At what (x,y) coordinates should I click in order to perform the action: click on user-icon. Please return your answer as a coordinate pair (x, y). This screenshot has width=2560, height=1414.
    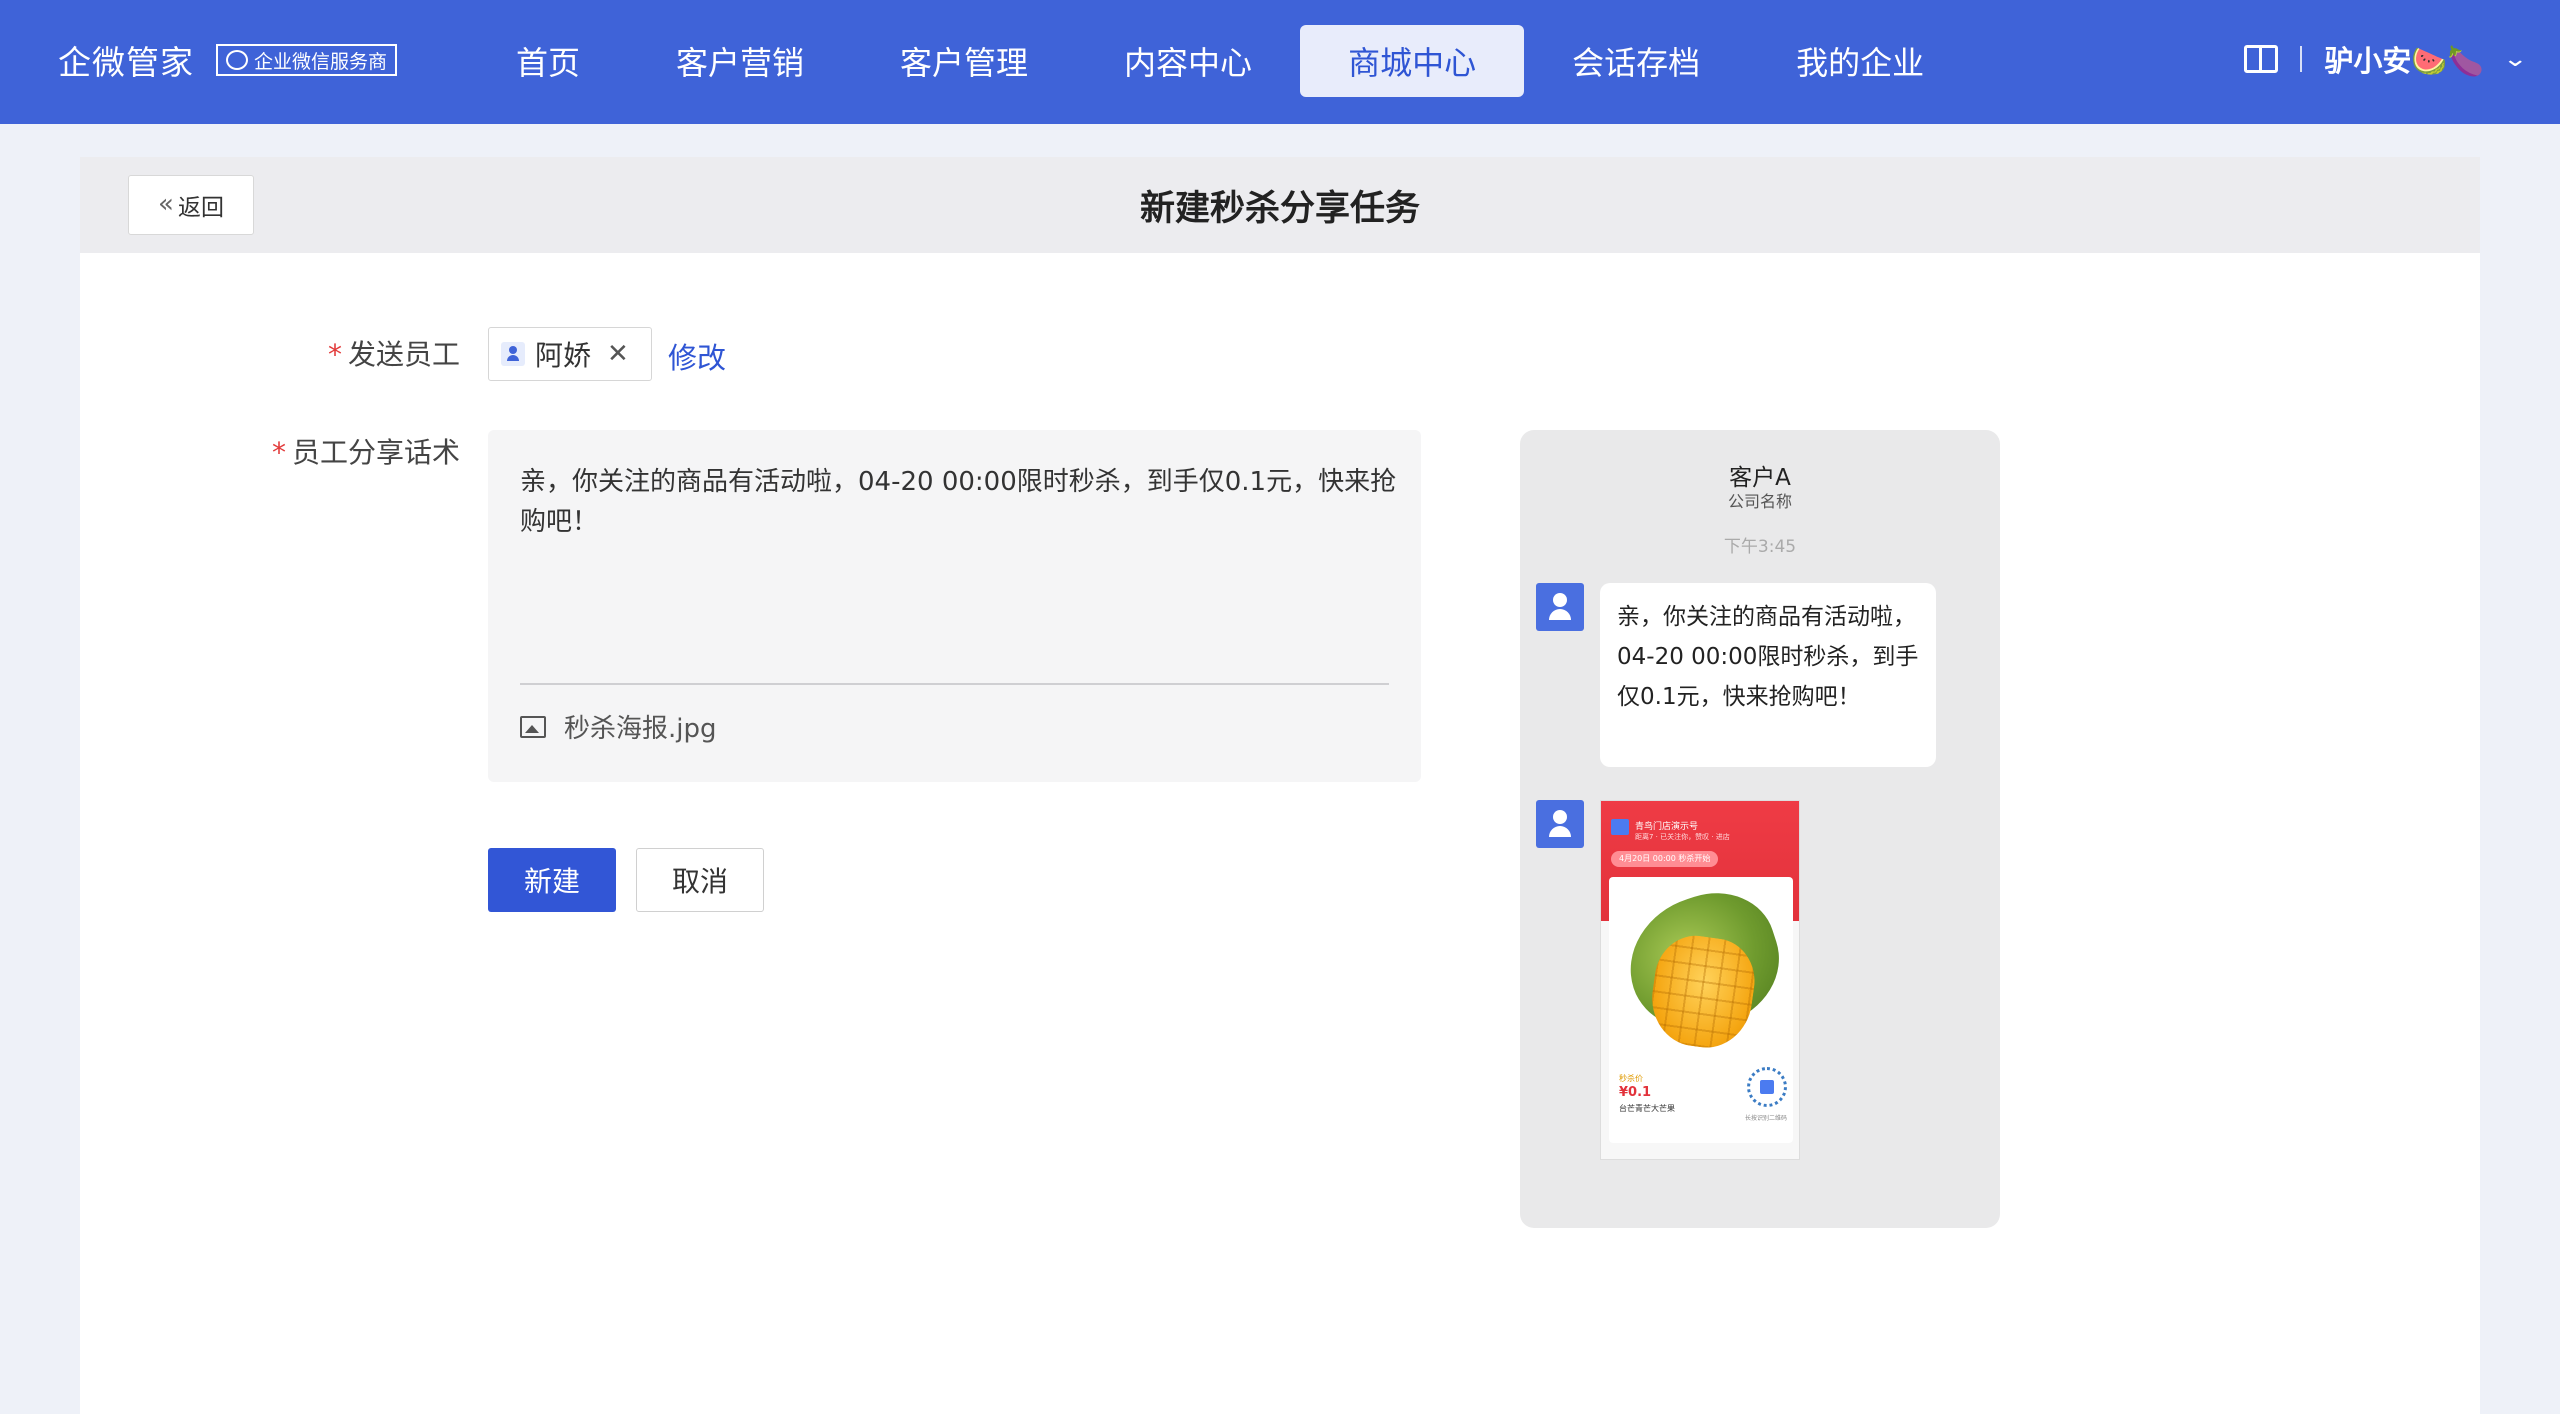
    Looking at the image, I should click on (513, 354).